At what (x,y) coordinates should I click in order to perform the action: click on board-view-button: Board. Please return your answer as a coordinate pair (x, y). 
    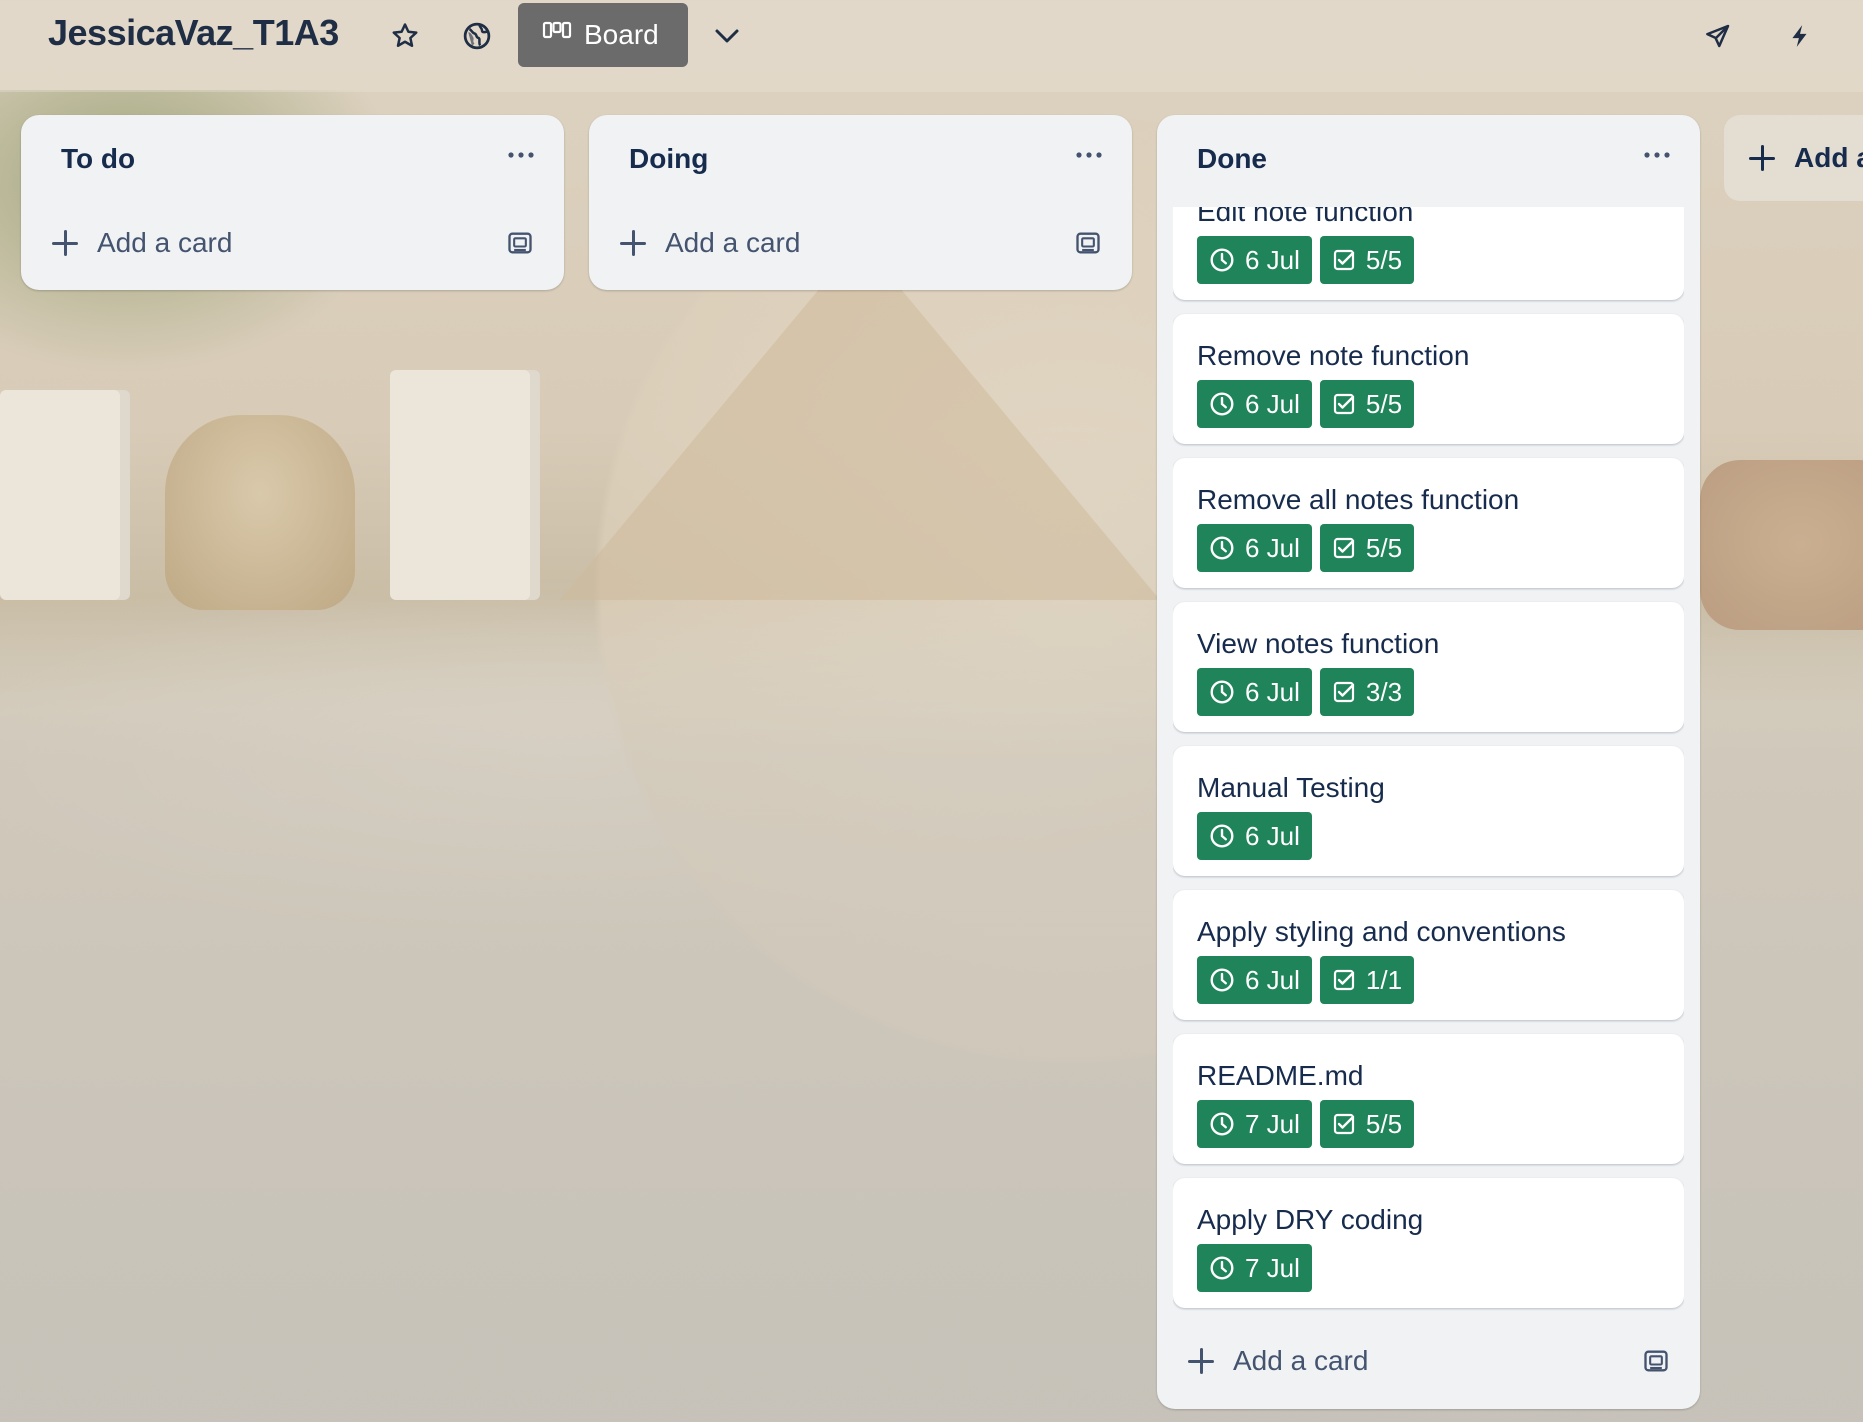
    Looking at the image, I should click on (603, 35).